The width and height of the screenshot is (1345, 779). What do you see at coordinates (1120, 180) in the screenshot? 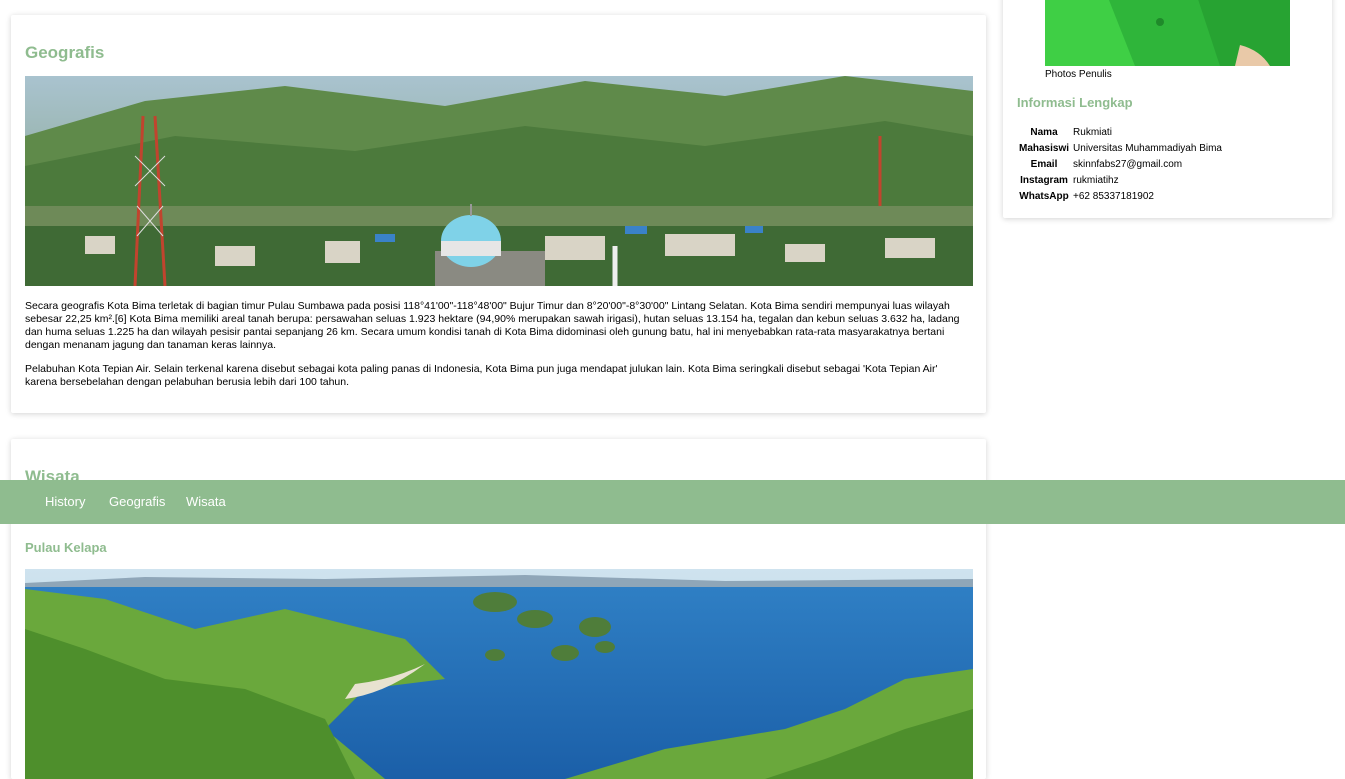
I see `info-row-instagram: Instagram rukmiatihz` at bounding box center [1120, 180].